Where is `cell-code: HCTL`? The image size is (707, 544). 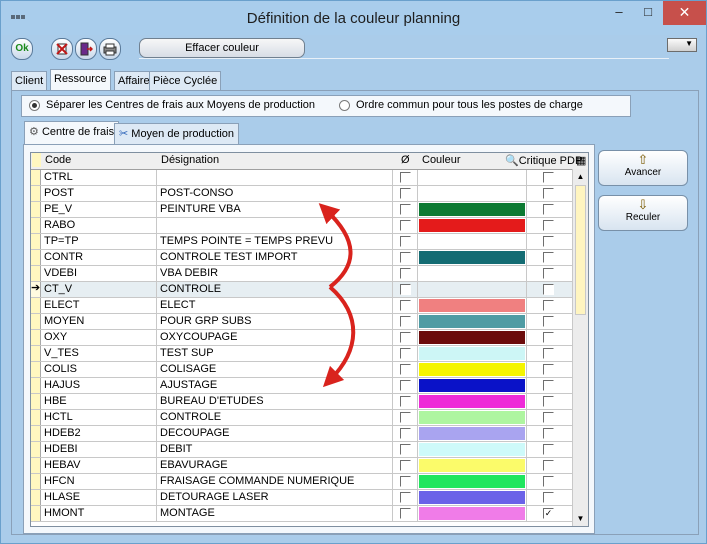
cell-code: HCTL is located at coordinates (99, 417).